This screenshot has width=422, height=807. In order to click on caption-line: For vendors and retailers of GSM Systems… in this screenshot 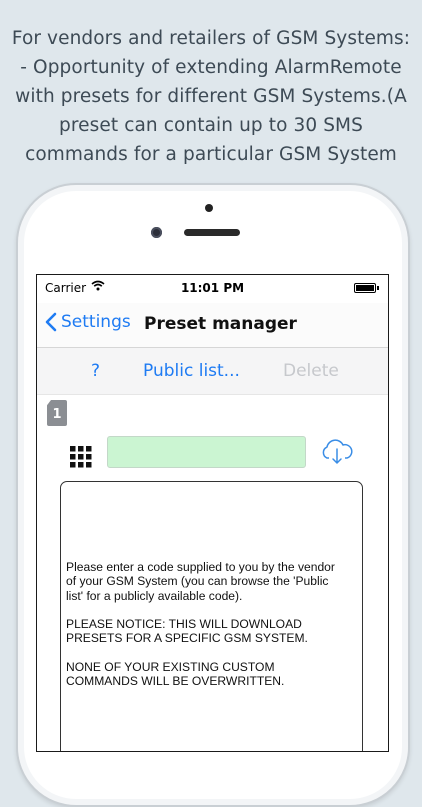, I will do `click(211, 38)`.